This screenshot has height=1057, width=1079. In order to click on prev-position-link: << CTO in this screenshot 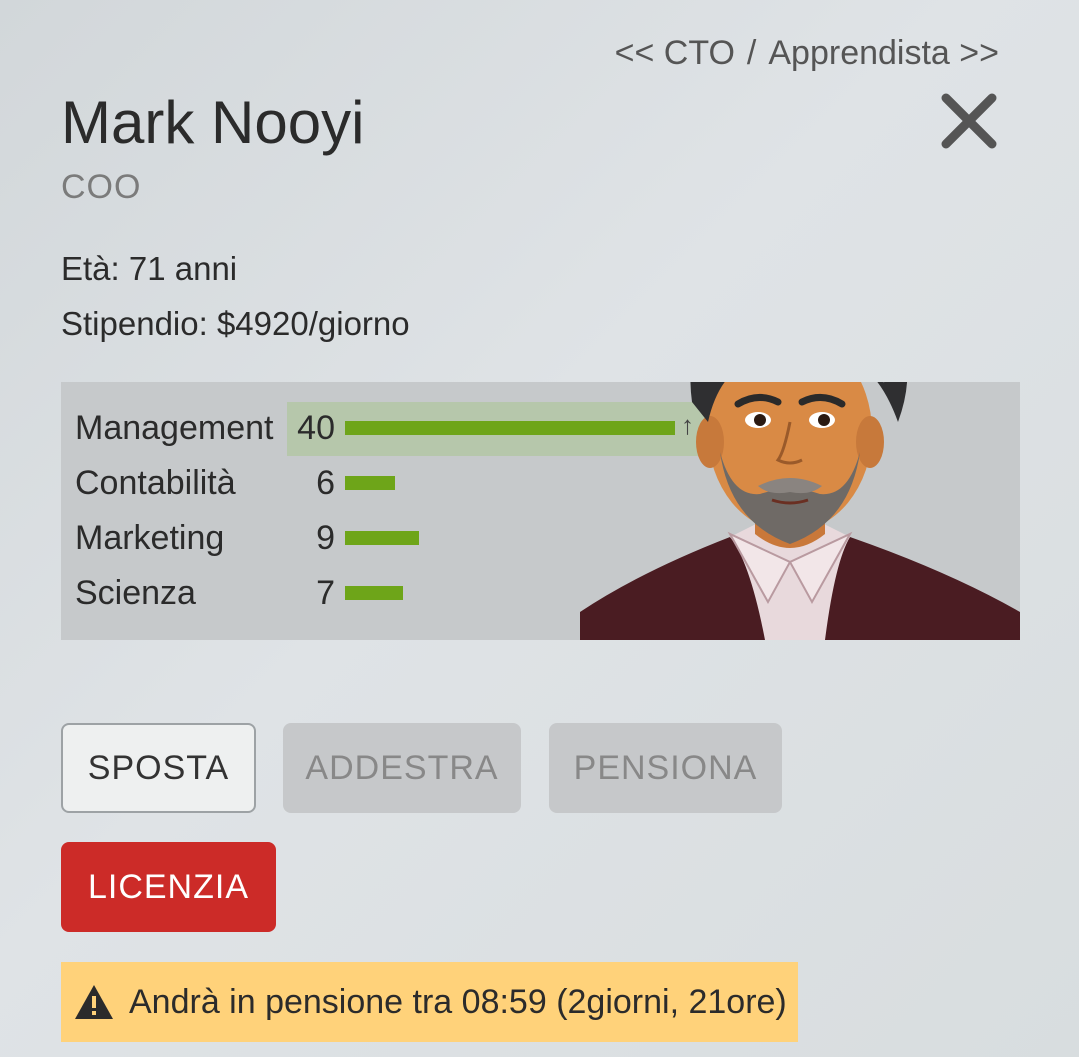, I will do `click(675, 53)`.